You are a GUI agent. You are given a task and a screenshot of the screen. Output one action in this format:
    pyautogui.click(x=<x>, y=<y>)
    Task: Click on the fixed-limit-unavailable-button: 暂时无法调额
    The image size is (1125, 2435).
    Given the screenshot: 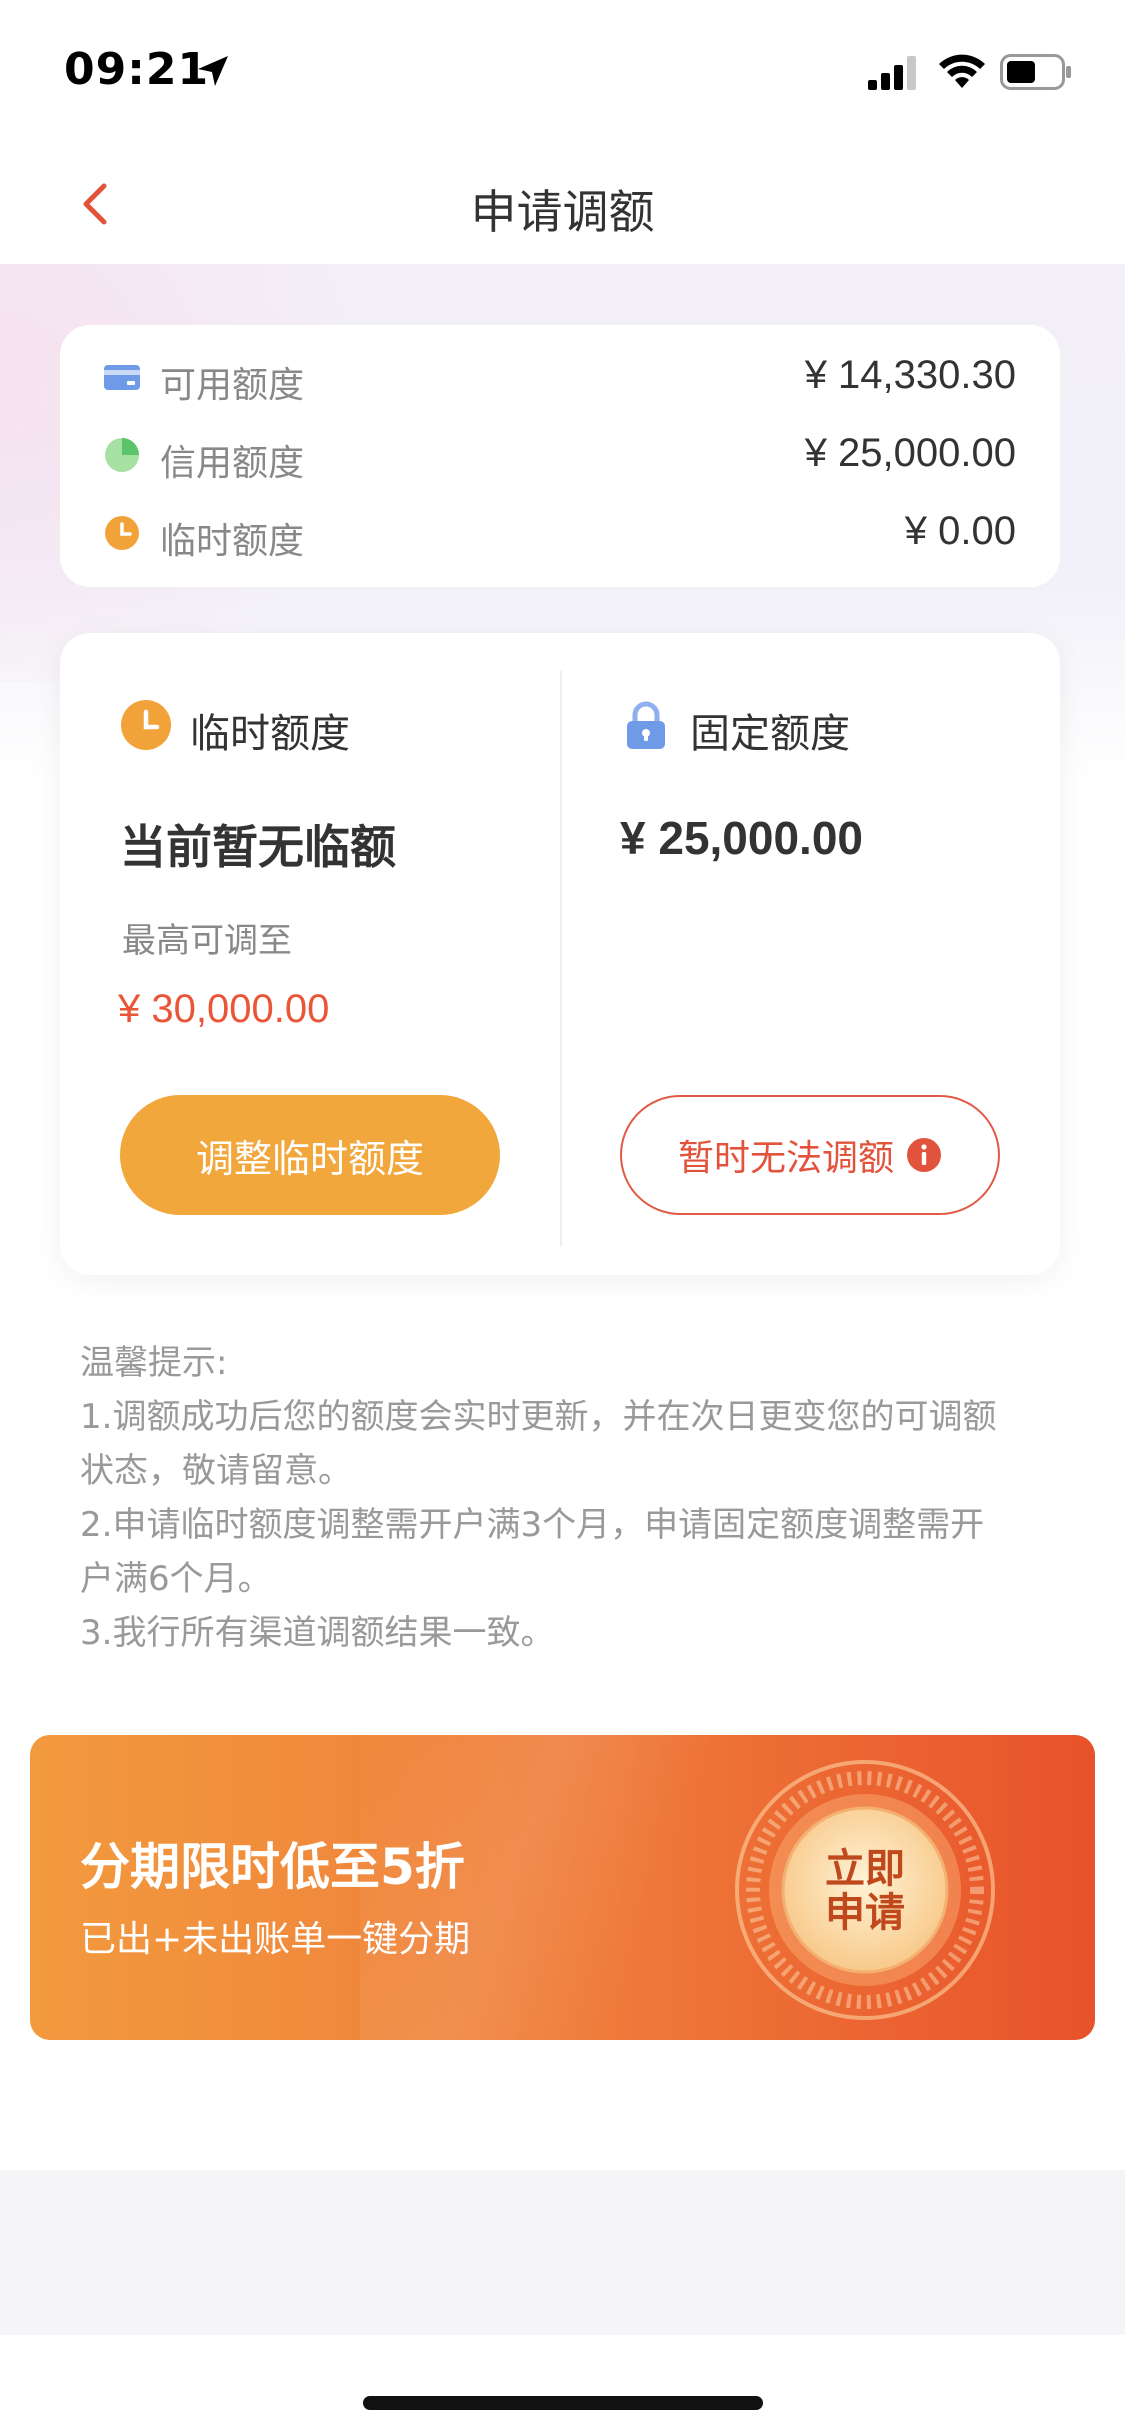 What is the action you would take?
    pyautogui.click(x=810, y=1155)
    